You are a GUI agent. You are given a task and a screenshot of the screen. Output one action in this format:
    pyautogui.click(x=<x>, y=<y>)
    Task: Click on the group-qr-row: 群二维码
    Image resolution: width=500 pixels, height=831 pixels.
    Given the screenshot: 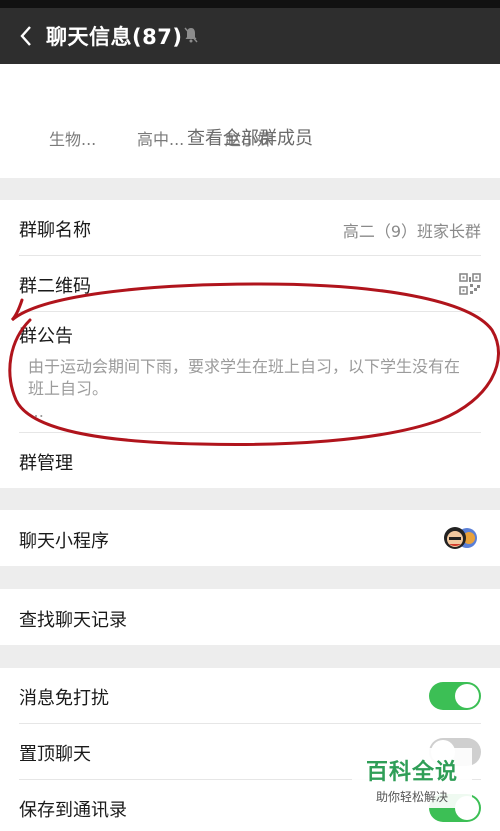 What is the action you would take?
    pyautogui.click(x=250, y=283)
    